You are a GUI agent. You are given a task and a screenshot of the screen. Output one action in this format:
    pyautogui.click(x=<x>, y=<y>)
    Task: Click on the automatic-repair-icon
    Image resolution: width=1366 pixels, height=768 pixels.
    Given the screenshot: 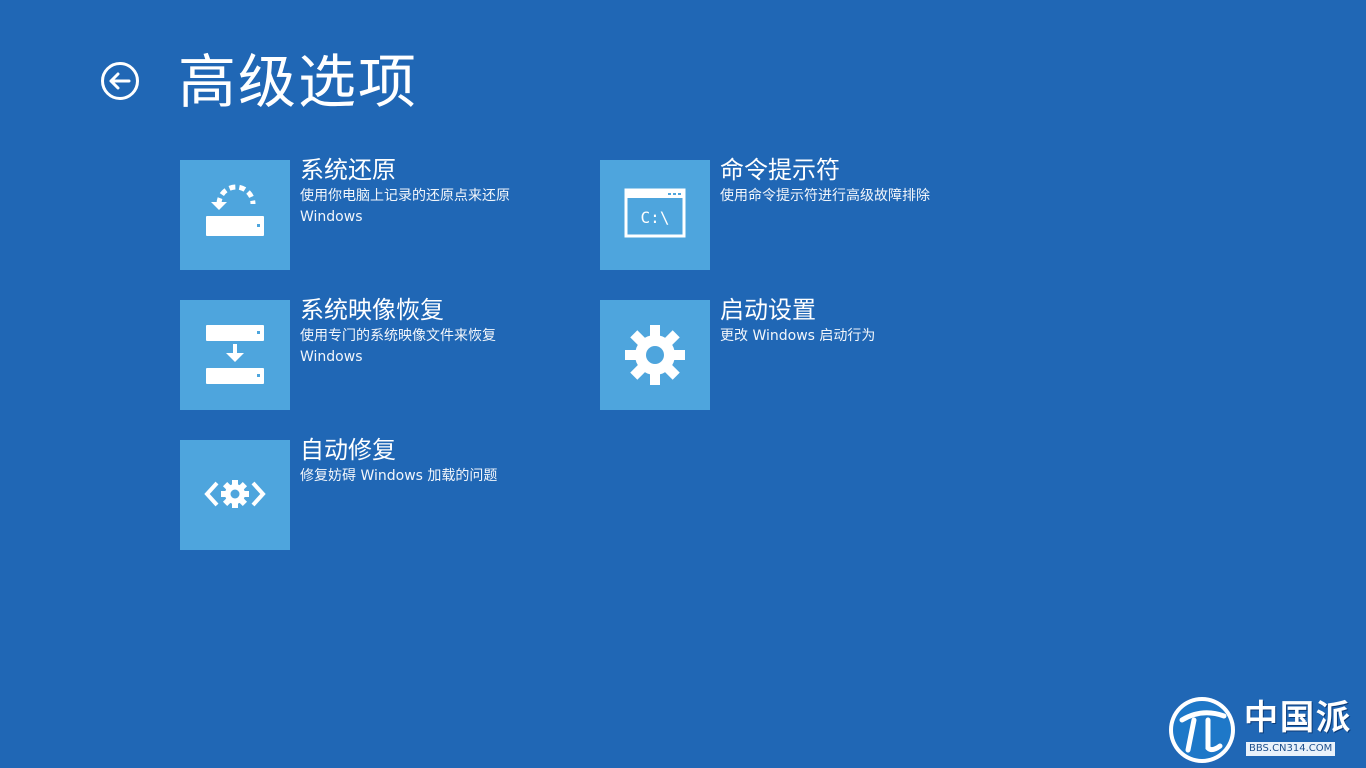 What is the action you would take?
    pyautogui.click(x=235, y=494)
    